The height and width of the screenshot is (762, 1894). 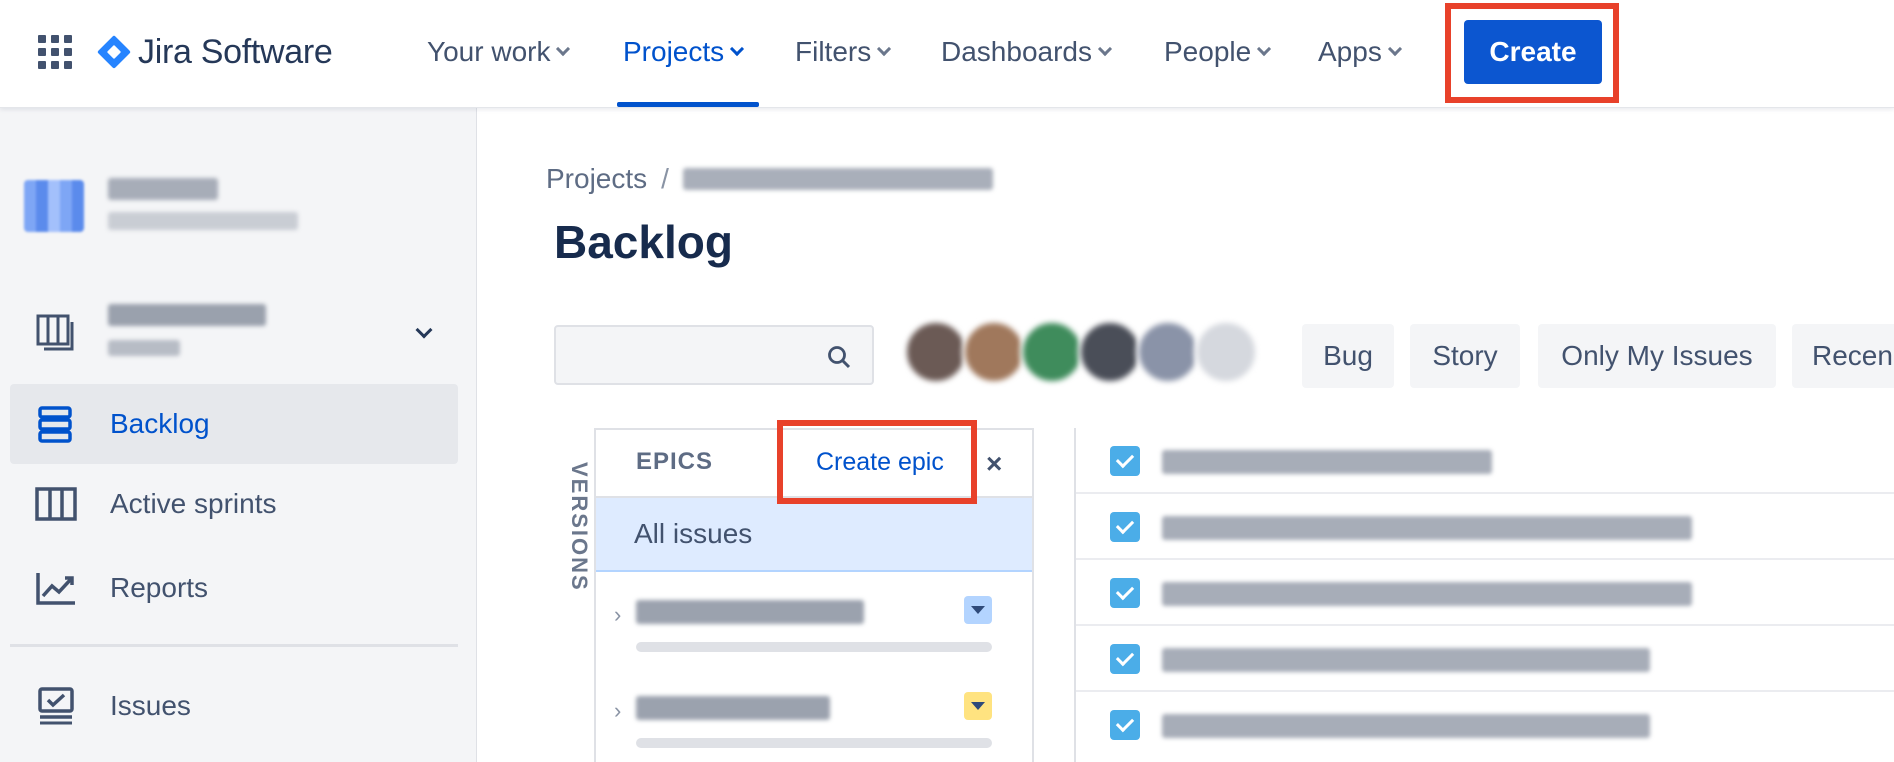 What do you see at coordinates (1350, 51) in the screenshot?
I see `nav-apps-label: Apps` at bounding box center [1350, 51].